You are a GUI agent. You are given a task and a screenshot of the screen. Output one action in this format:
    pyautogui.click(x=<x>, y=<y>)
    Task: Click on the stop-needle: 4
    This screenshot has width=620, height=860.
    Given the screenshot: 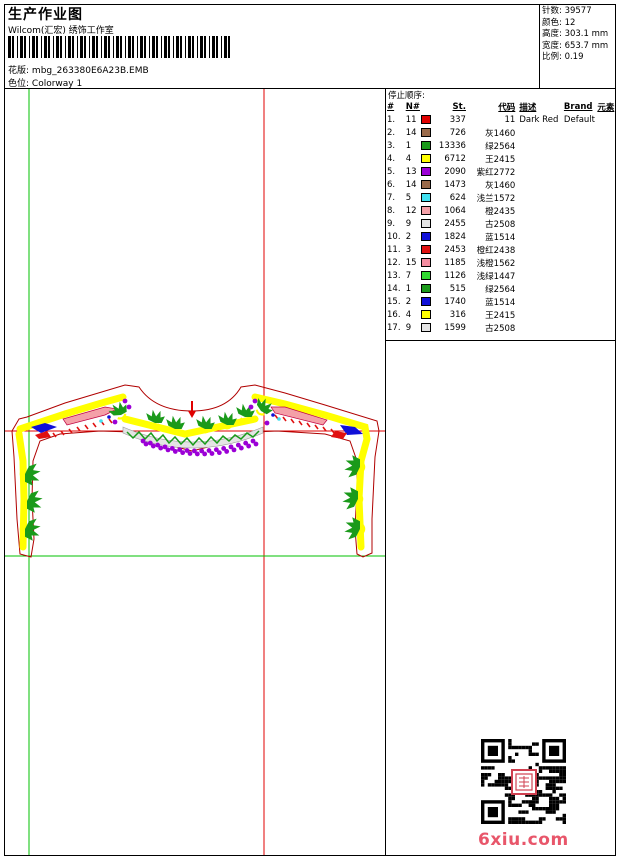 What is the action you would take?
    pyautogui.click(x=408, y=314)
    